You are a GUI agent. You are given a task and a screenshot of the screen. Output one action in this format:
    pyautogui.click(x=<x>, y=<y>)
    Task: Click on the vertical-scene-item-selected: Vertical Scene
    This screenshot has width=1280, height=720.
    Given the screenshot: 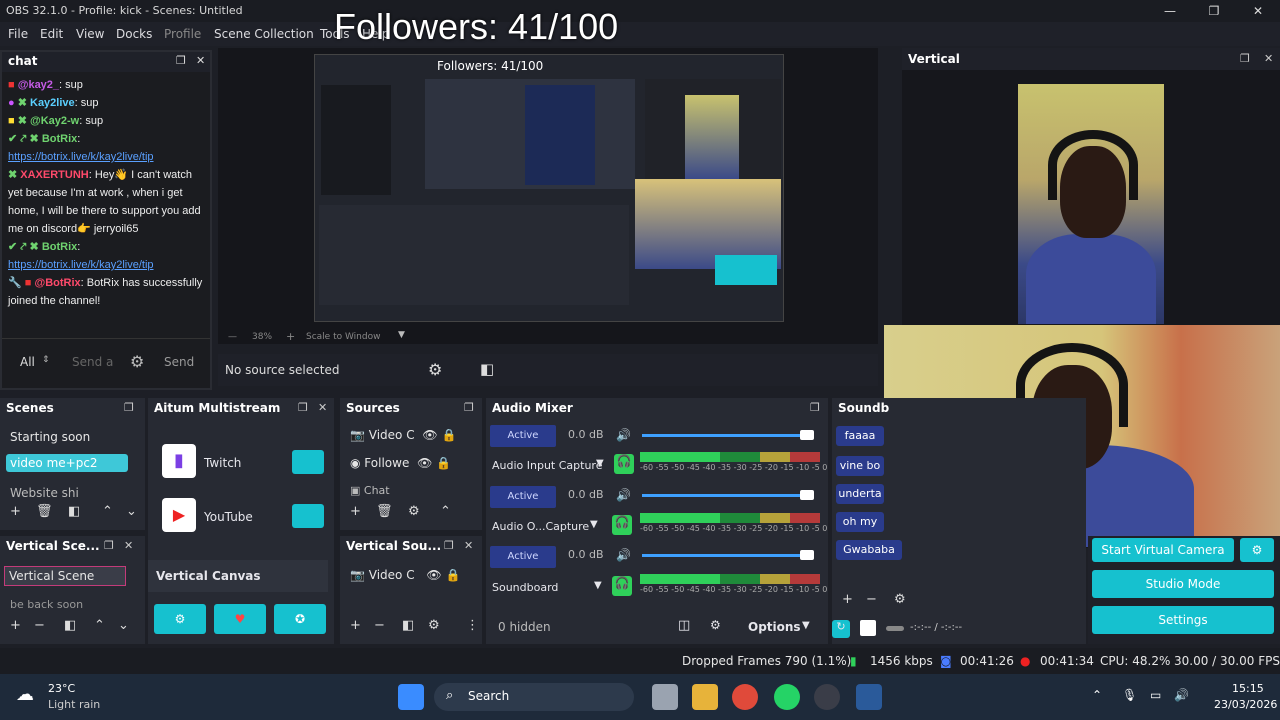 What is the action you would take?
    pyautogui.click(x=65, y=576)
    